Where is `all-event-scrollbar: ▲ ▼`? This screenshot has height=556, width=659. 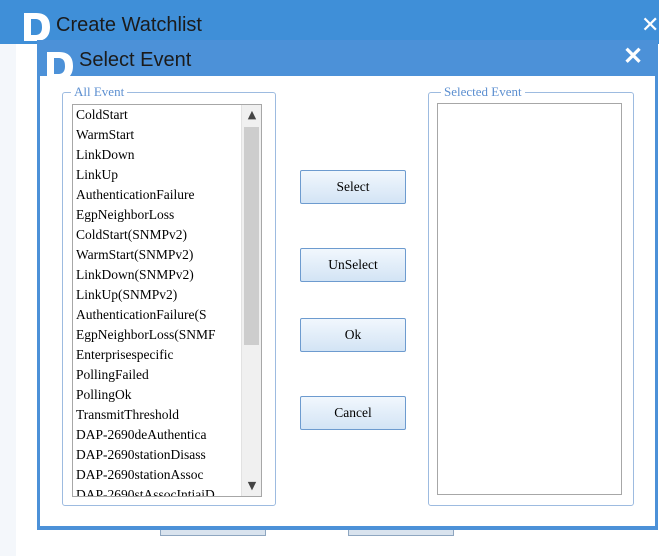 all-event-scrollbar: ▲ ▼ is located at coordinates (251, 300).